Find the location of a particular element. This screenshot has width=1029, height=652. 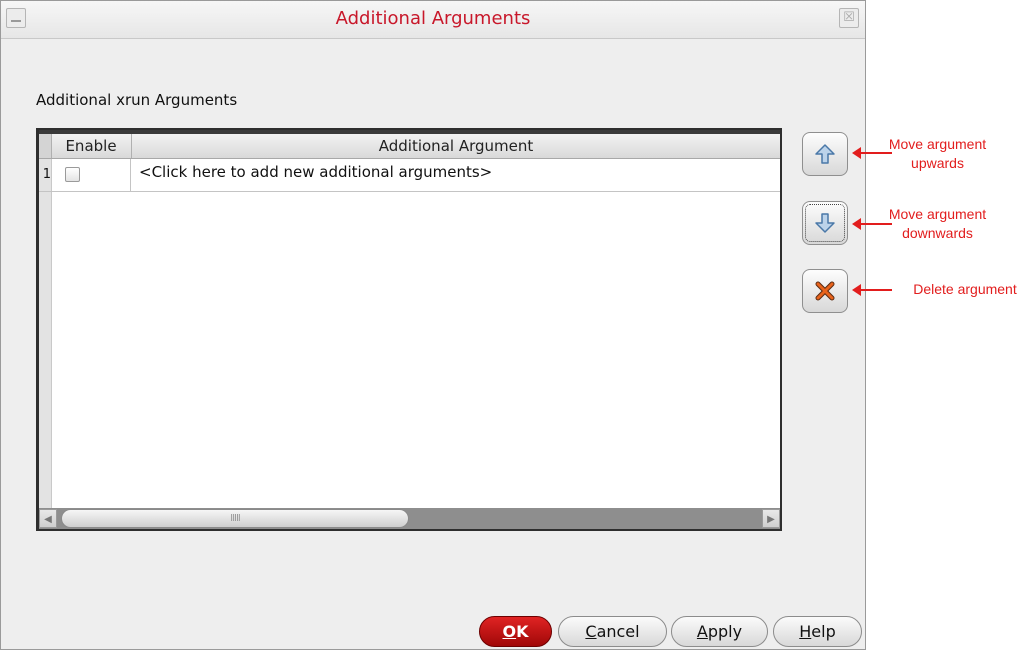

move-down-button is located at coordinates (825, 223).